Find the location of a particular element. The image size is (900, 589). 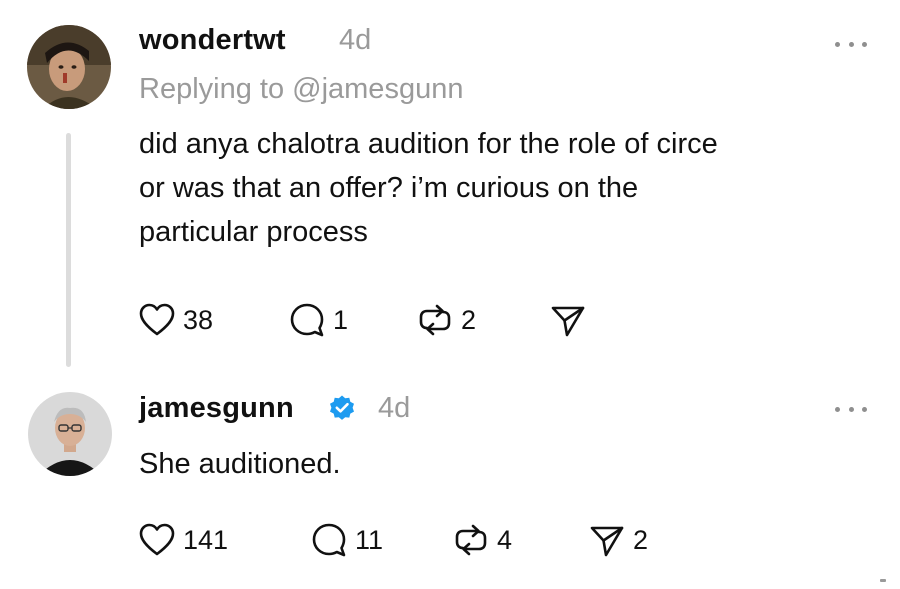

share-button: 2 is located at coordinates (618, 540).